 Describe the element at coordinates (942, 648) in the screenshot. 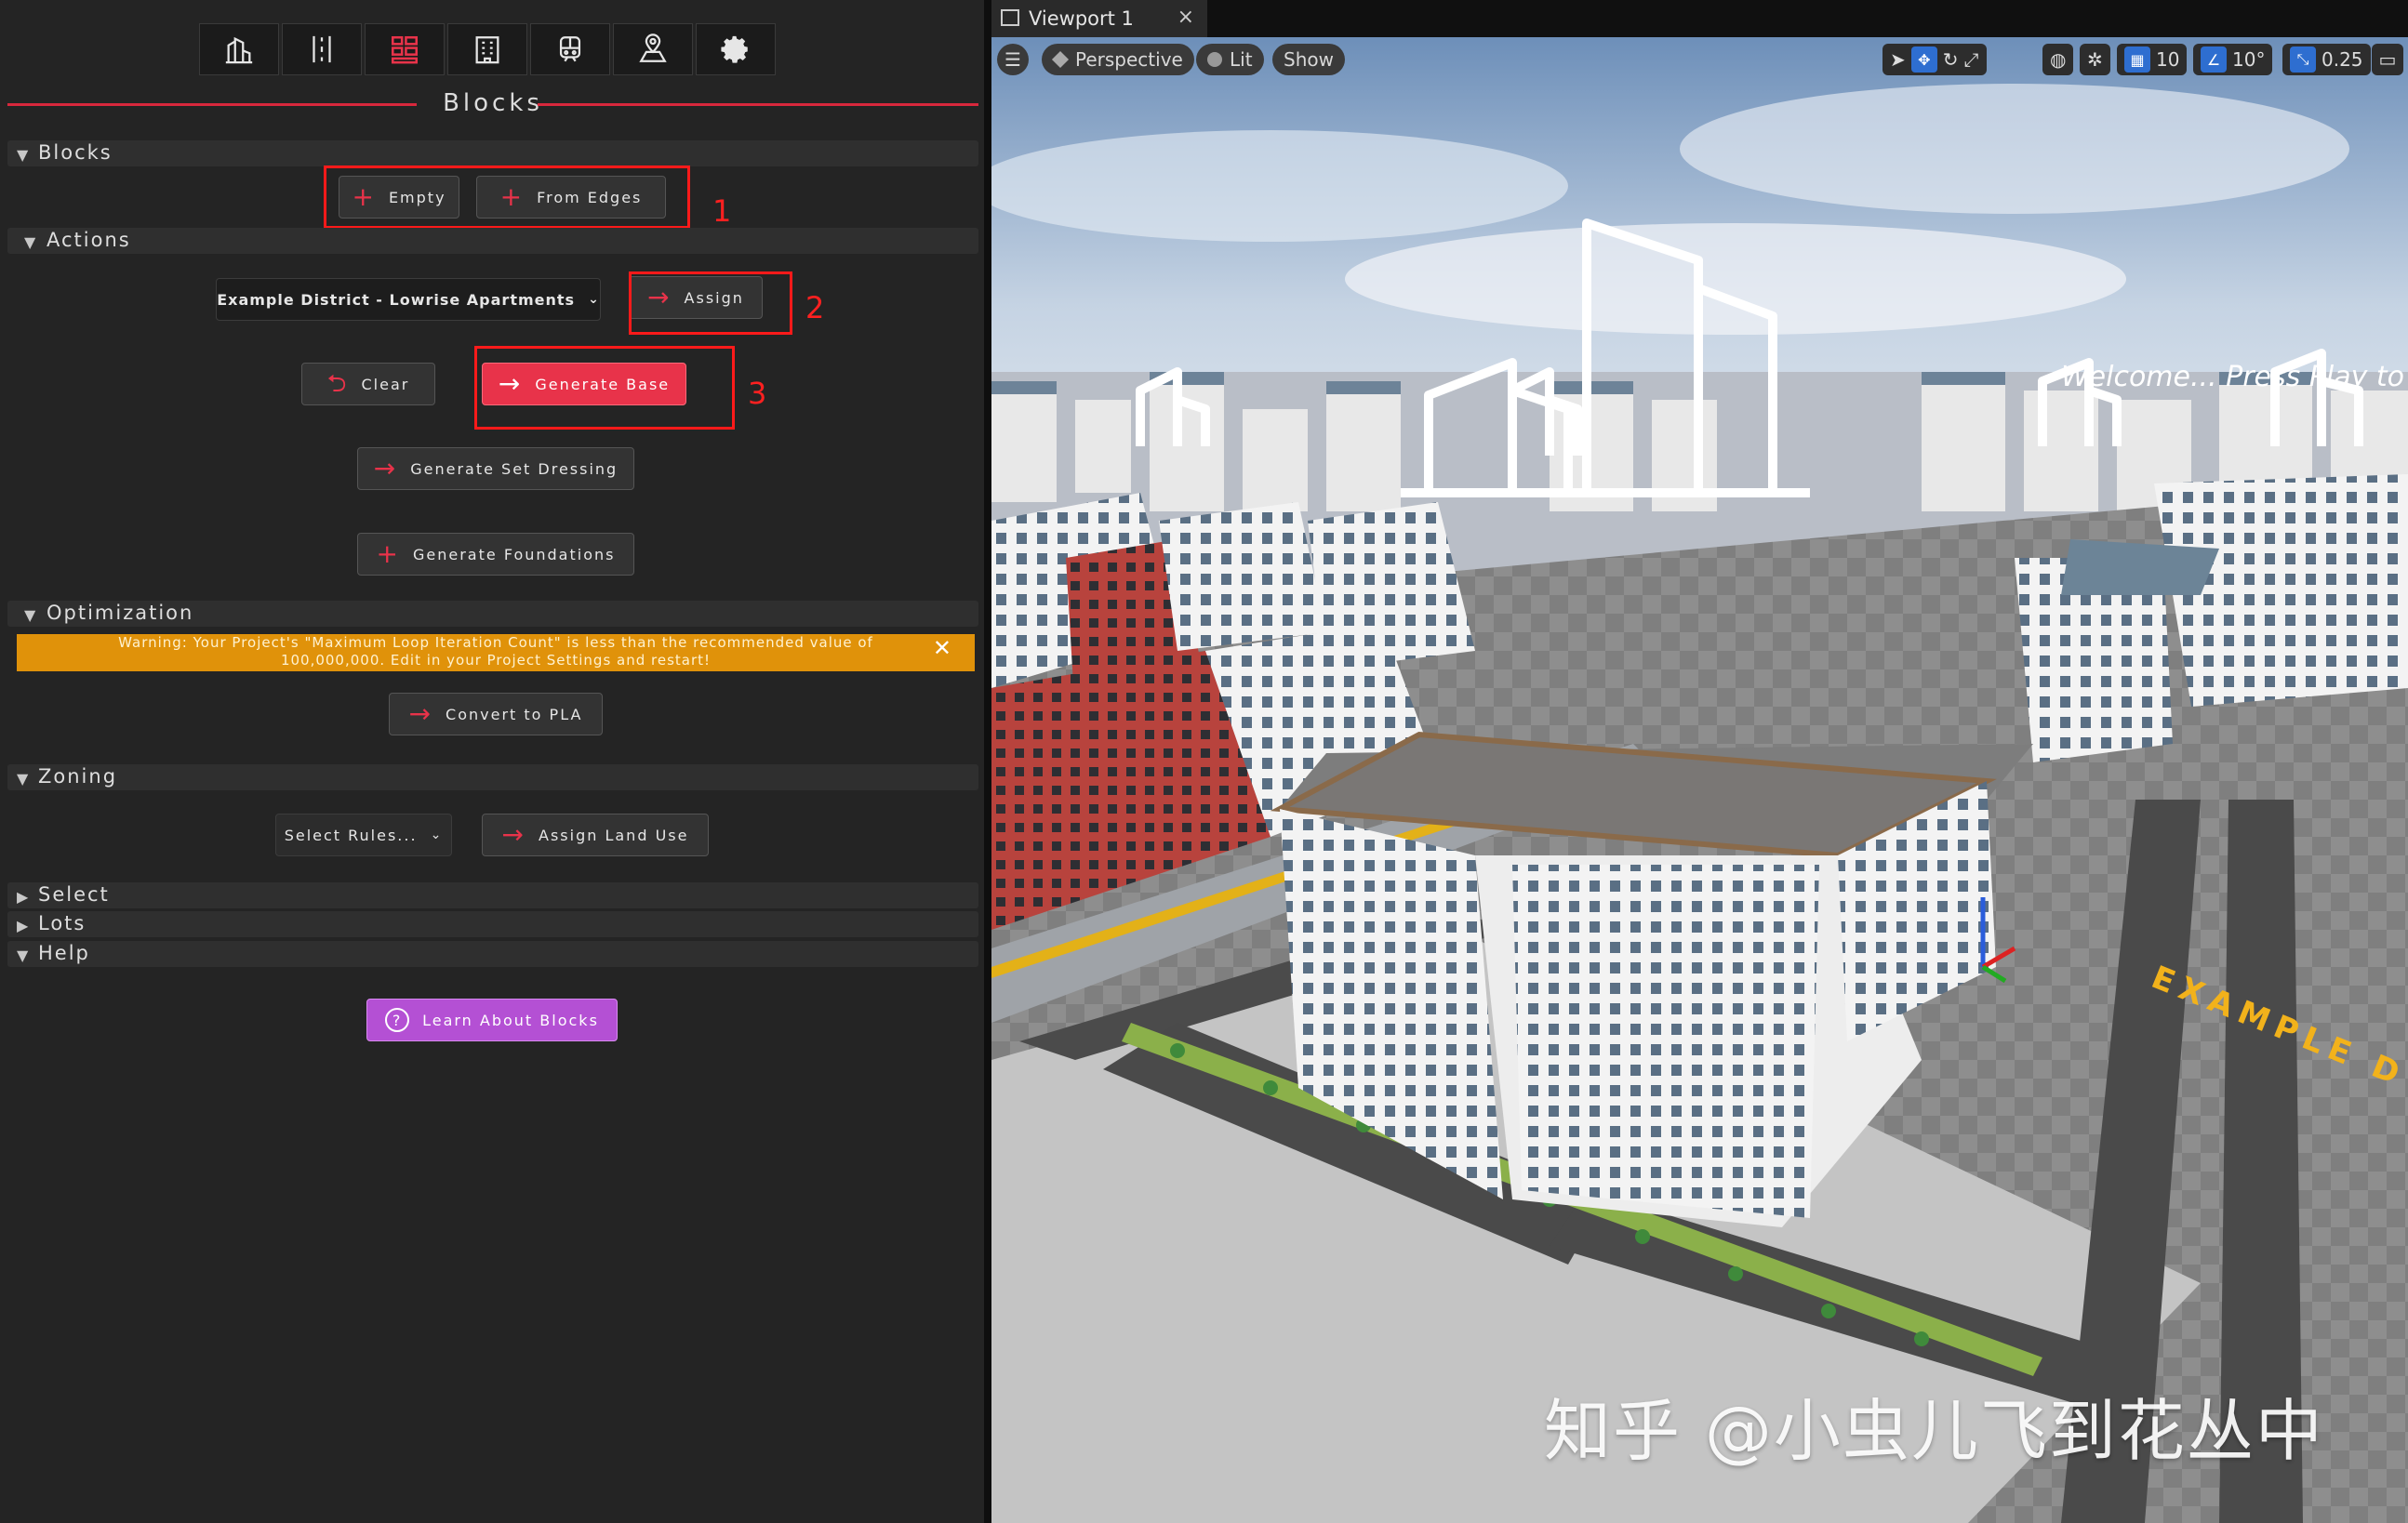

I see `close-icon: ✕` at that location.